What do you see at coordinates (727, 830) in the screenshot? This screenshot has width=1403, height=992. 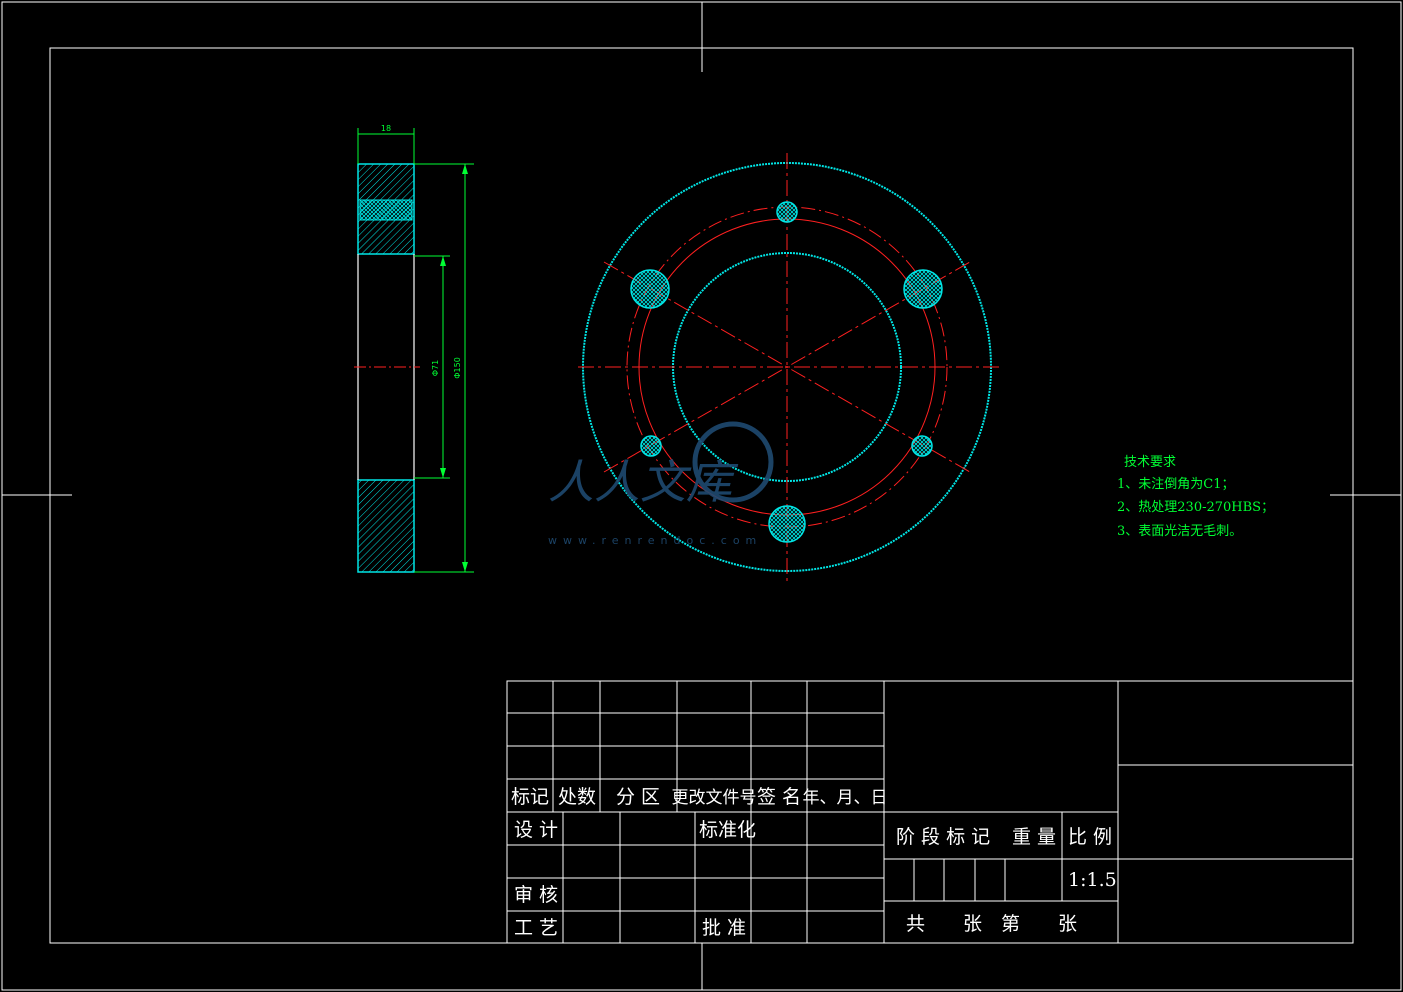 I see `label-standardization: 标准化` at bounding box center [727, 830].